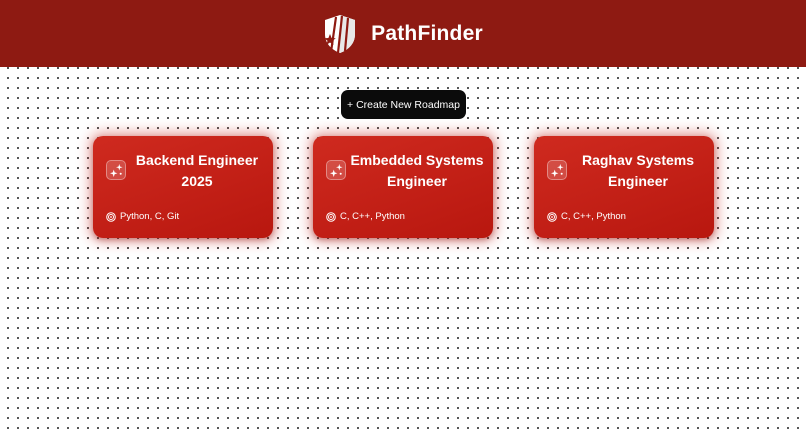  Describe the element at coordinates (638, 170) in the screenshot. I see `roadmap-title: Raghav Systems Engineer` at that location.